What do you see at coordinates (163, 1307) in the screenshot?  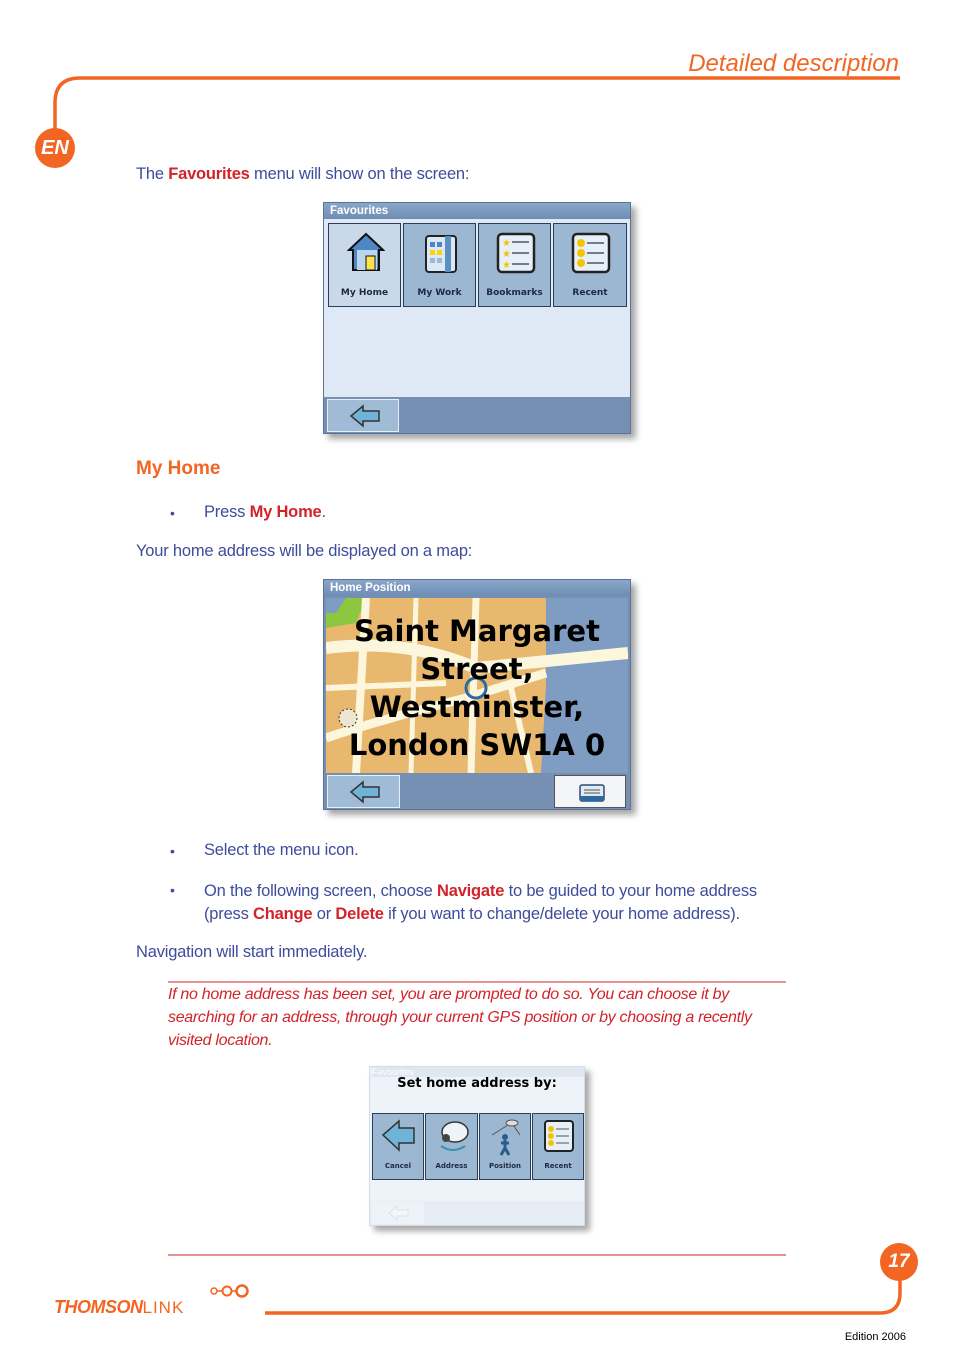 I see `brand-suffix: LINK` at bounding box center [163, 1307].